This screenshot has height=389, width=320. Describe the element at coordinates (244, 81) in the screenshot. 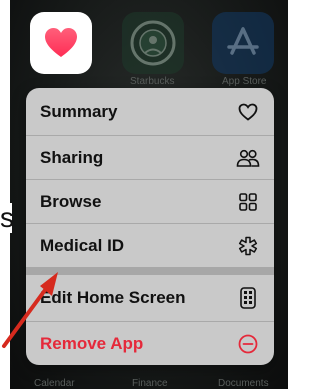

I see `app-store-label: App Store` at that location.